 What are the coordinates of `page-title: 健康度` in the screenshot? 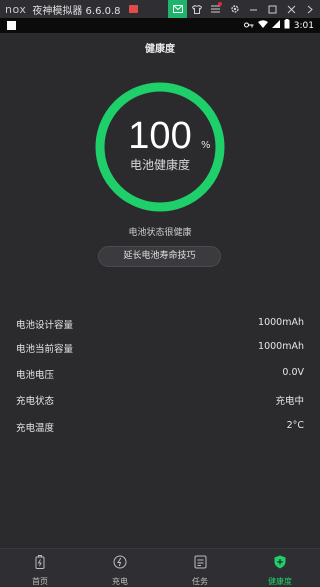 It's located at (160, 49).